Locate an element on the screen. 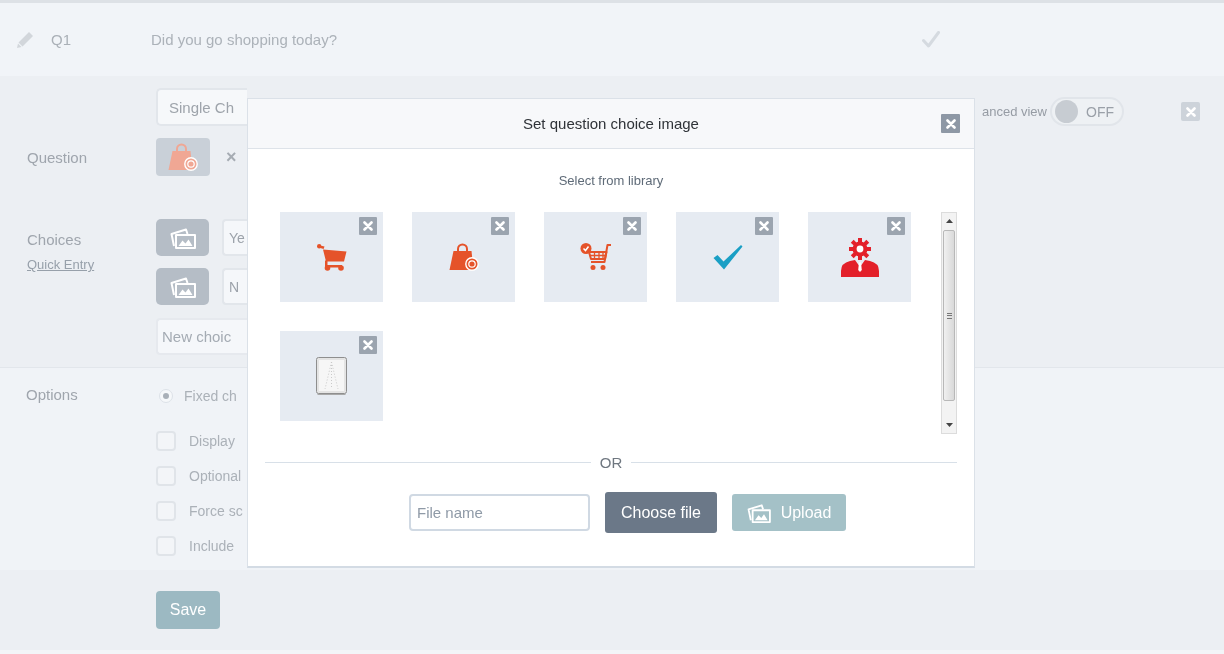 The image size is (1224, 654). divider-label: OR is located at coordinates (611, 462).